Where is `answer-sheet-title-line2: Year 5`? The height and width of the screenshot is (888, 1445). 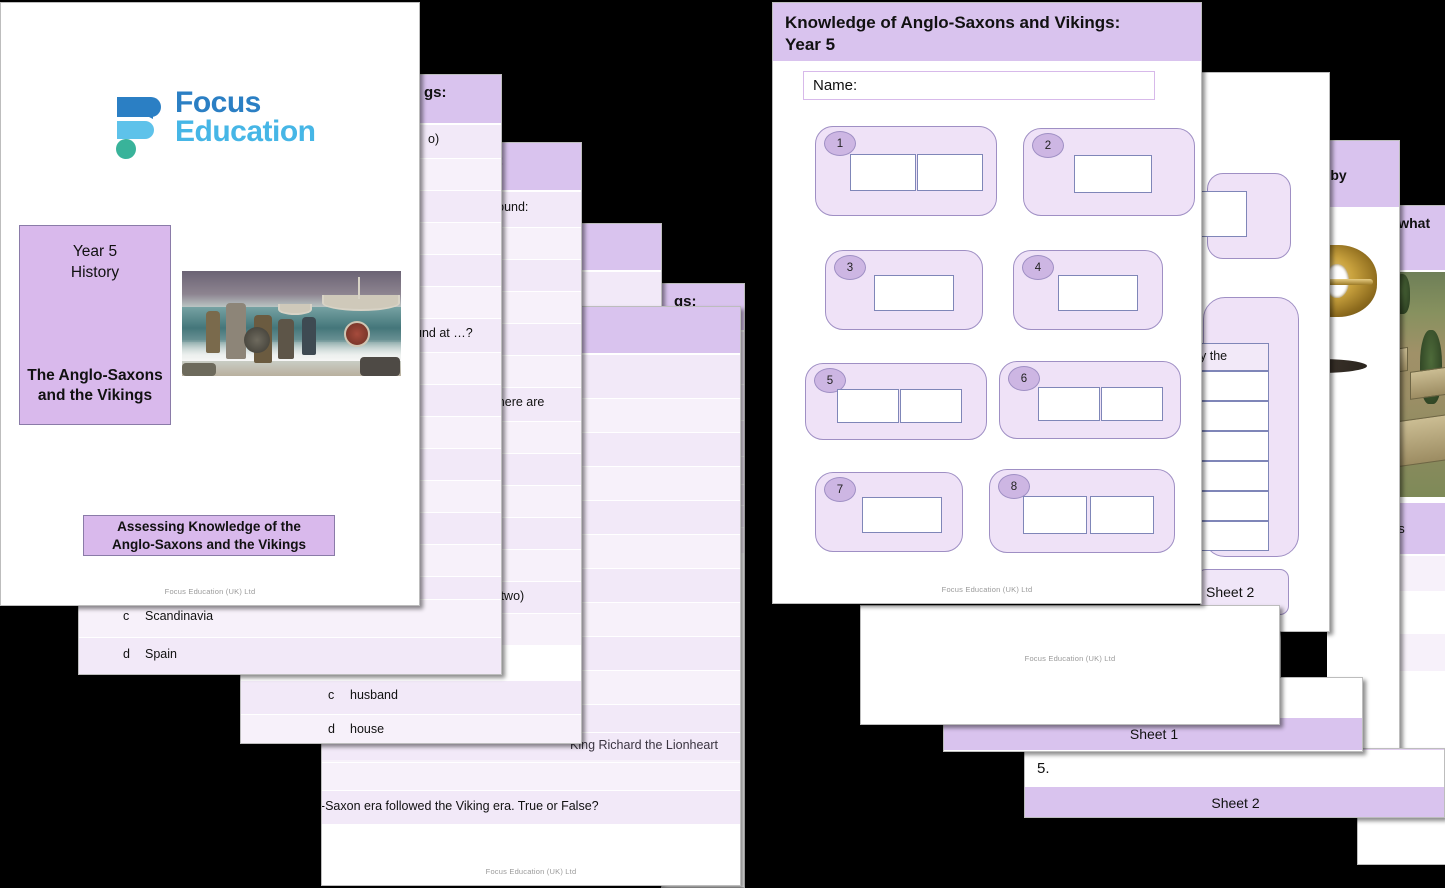 answer-sheet-title-line2: Year 5 is located at coordinates (810, 45).